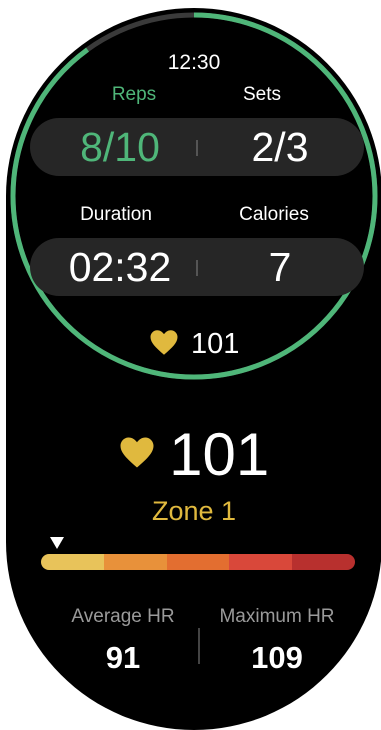  I want to click on maximum-hr-label: Maximum HR, so click(277, 616).